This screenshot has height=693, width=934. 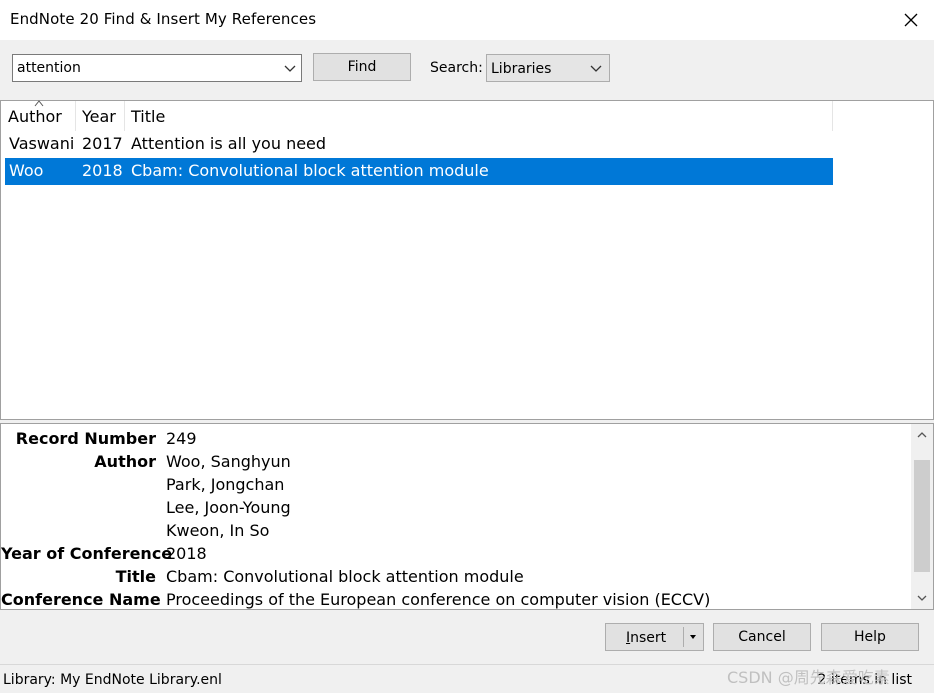 What do you see at coordinates (683, 637) in the screenshot?
I see `split-divider` at bounding box center [683, 637].